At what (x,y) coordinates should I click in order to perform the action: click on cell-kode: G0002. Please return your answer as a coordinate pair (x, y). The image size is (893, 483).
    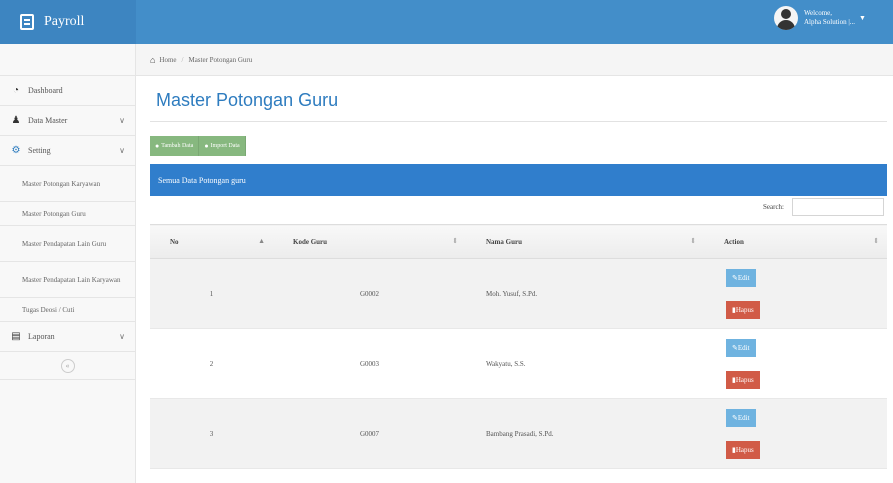
    Looking at the image, I should click on (369, 293).